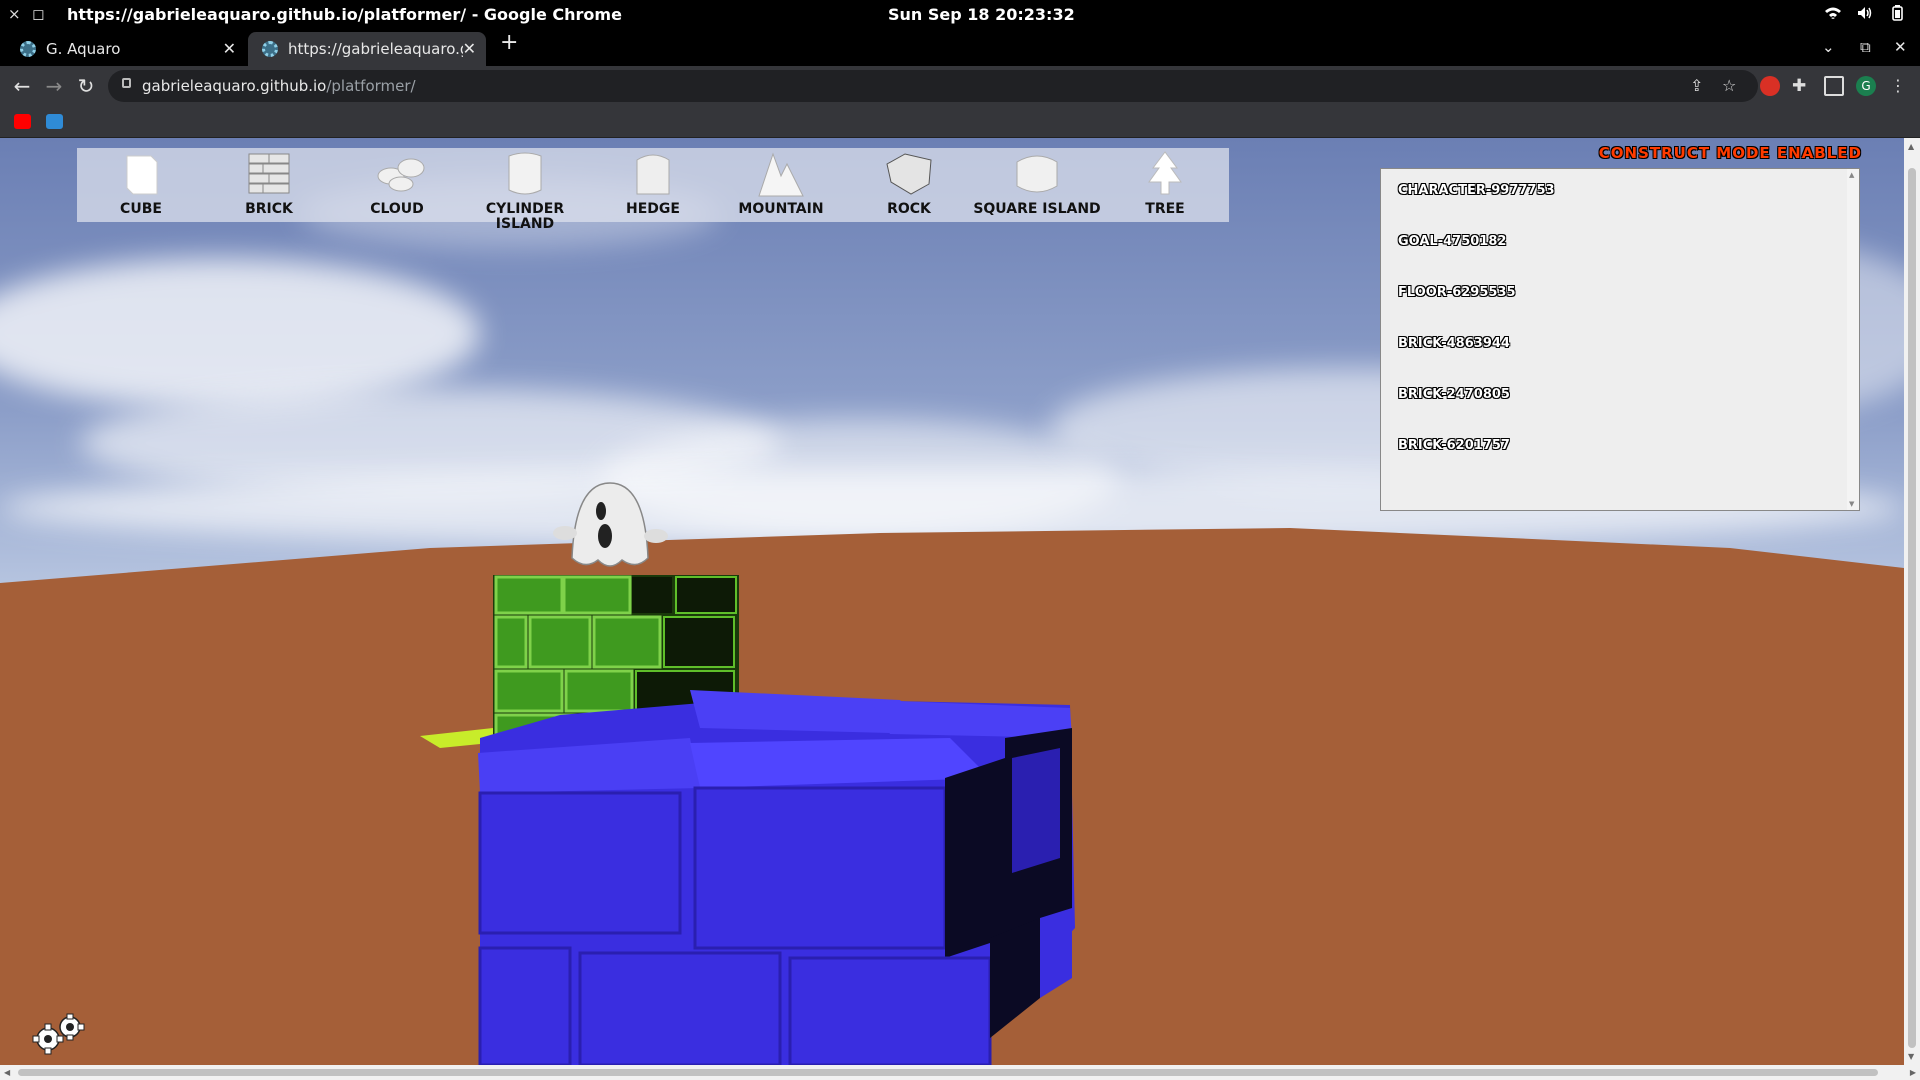 This screenshot has height=1080, width=1920. Describe the element at coordinates (1853, 339) in the screenshot. I see `list-scrollbar` at that location.